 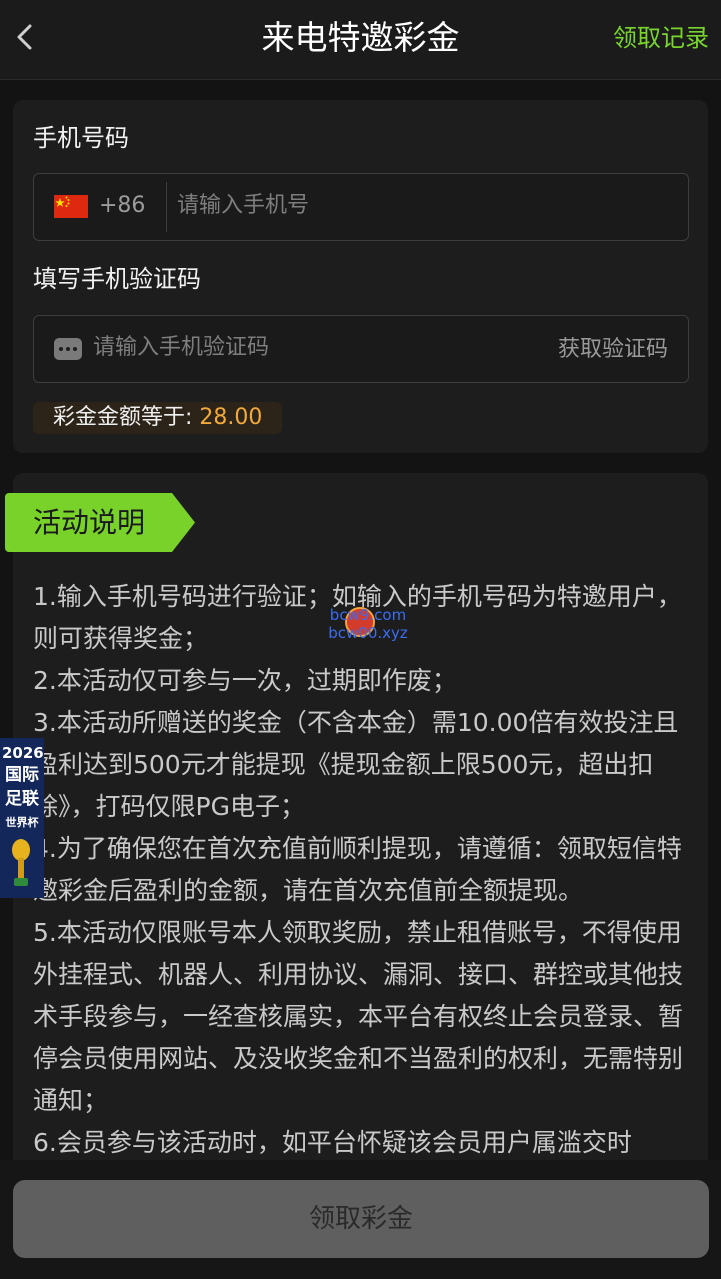 I want to click on promo-year: 2026, so click(x=23, y=753).